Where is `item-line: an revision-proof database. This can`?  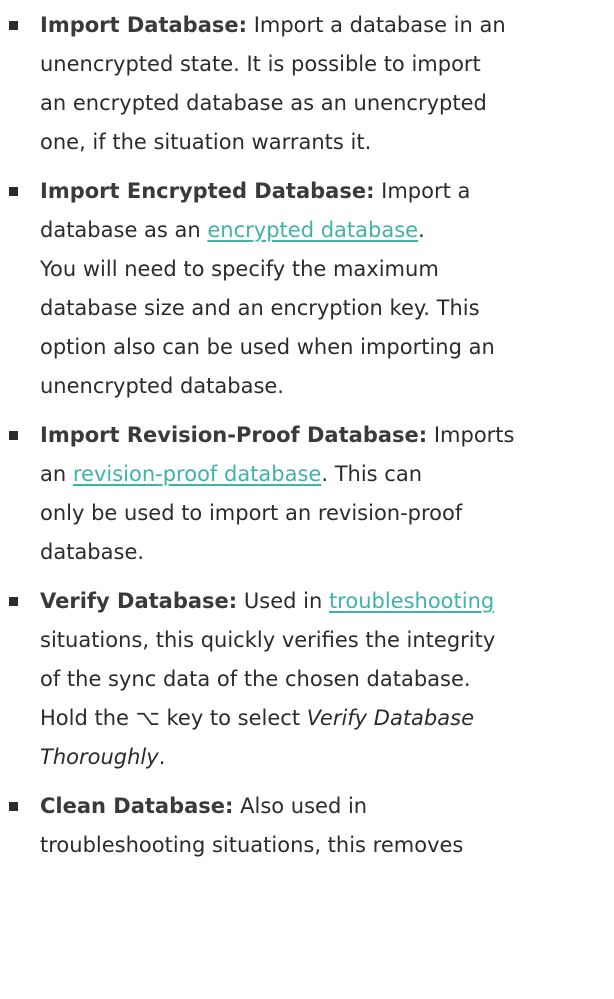
item-line: an revision-proof database. This can is located at coordinates (327, 474).